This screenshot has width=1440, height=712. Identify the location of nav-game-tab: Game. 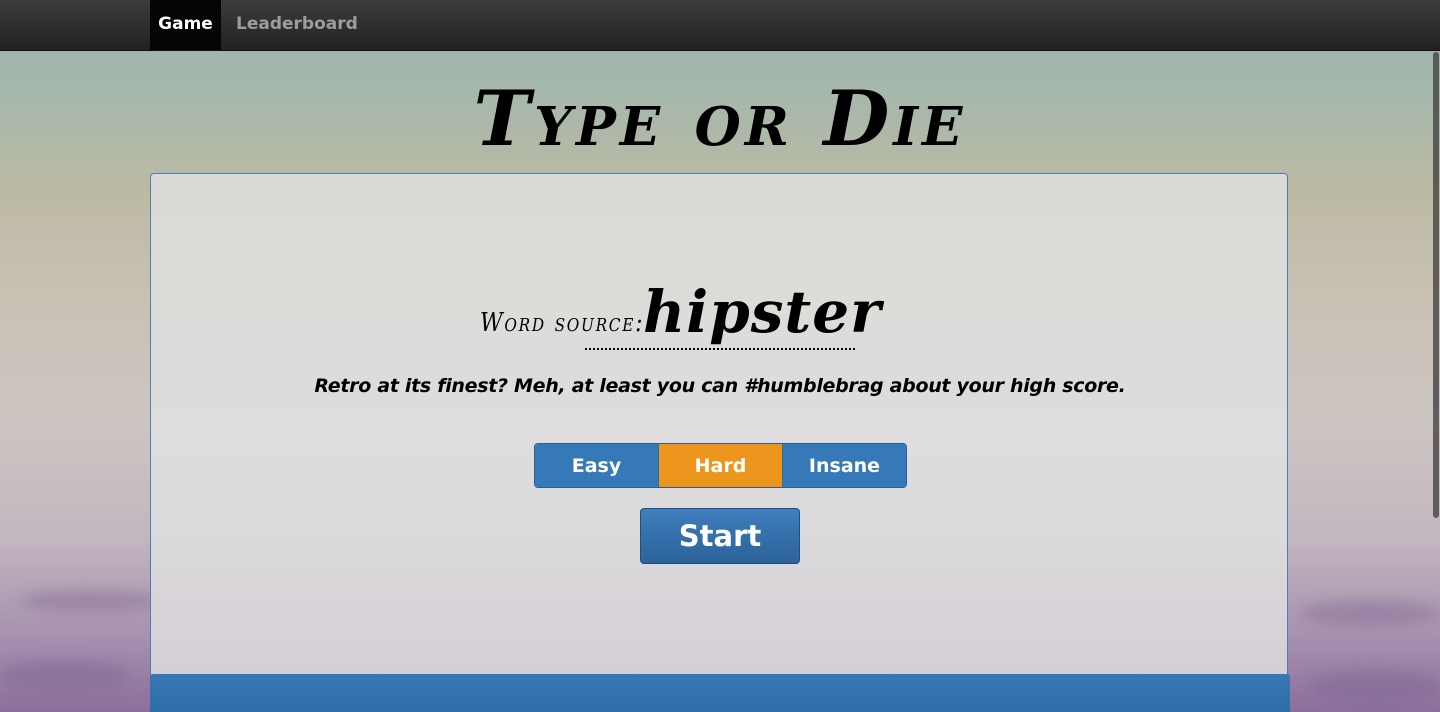
(185, 25).